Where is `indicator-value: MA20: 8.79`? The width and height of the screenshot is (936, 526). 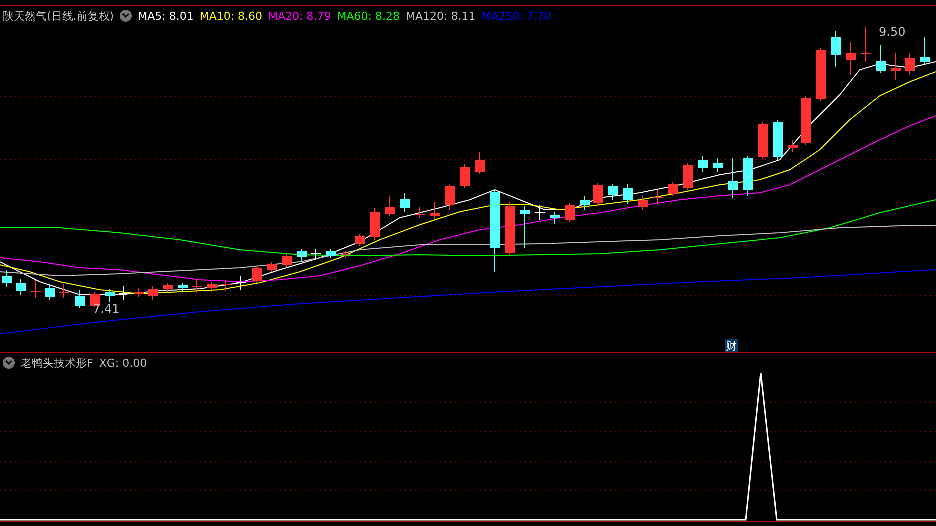
indicator-value: MA20: 8.79 is located at coordinates (300, 16).